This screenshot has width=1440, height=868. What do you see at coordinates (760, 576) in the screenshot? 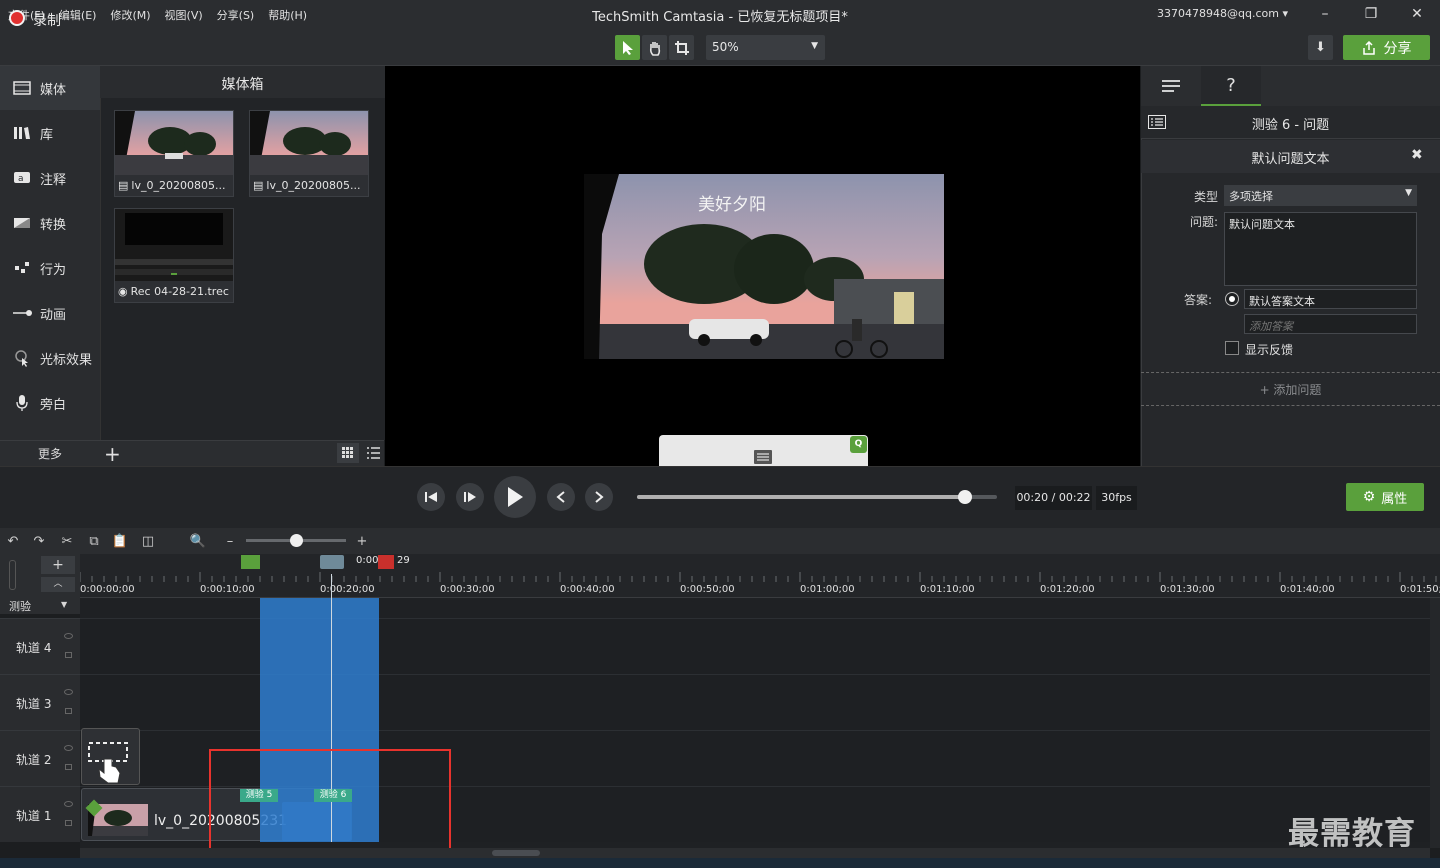
I see `timeline-ruler` at bounding box center [760, 576].